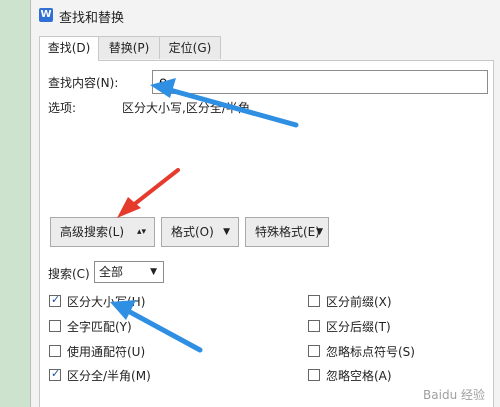  I want to click on search-scope-value: 全部, so click(111, 272).